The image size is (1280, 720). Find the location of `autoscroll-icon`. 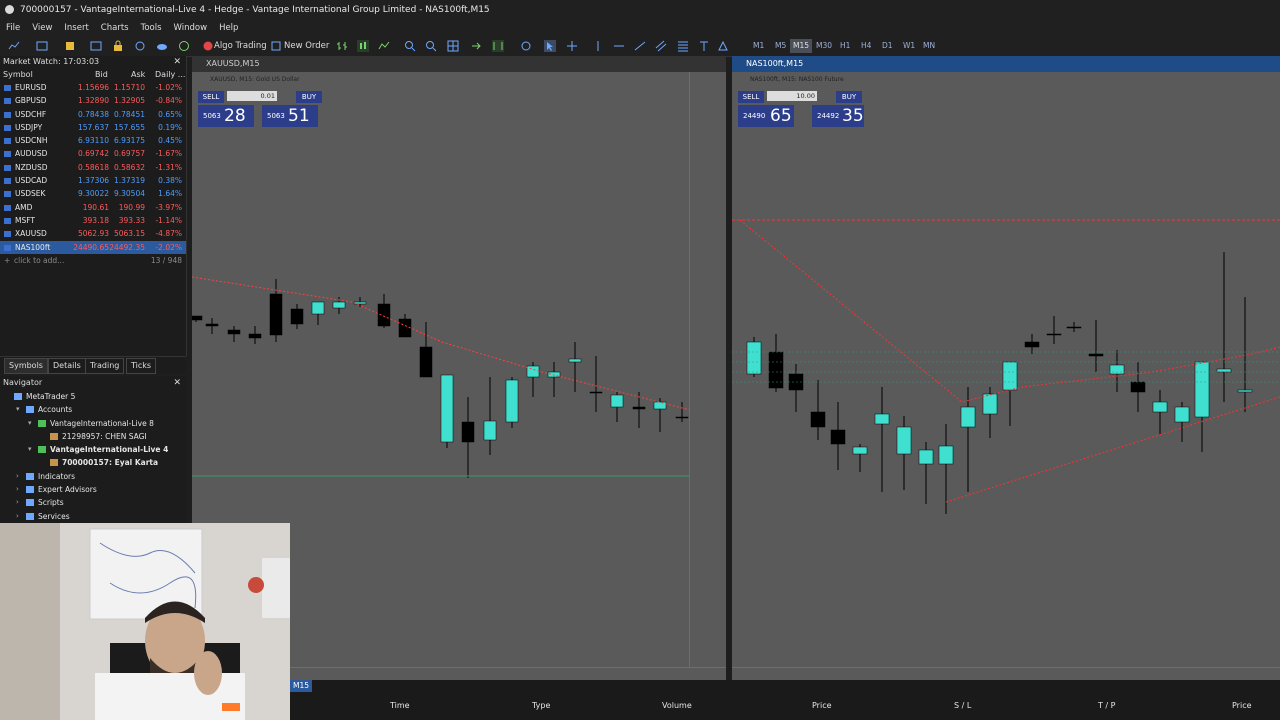

autoscroll-icon is located at coordinates (476, 46).